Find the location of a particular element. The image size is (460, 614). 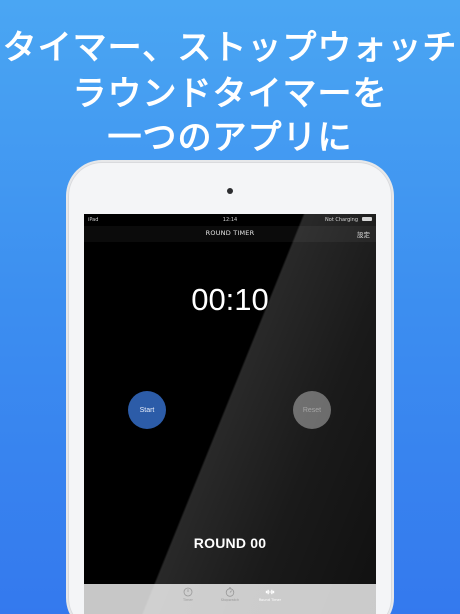

status-battery-text: Not Charging is located at coordinates (341, 220).